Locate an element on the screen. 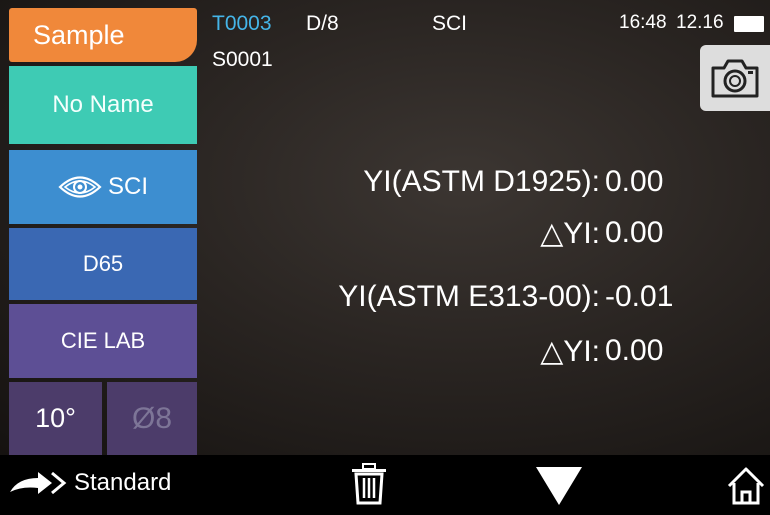  color-space-label: CIE LAB is located at coordinates (103, 340).